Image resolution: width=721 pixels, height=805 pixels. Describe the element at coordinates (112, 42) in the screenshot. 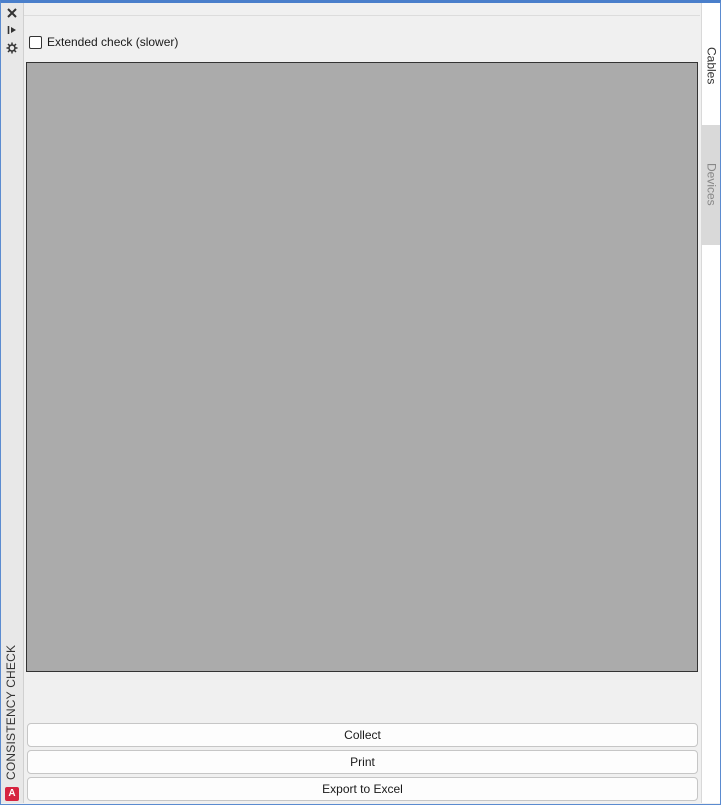

I see `extended-check-label: Extended check (slower)` at that location.